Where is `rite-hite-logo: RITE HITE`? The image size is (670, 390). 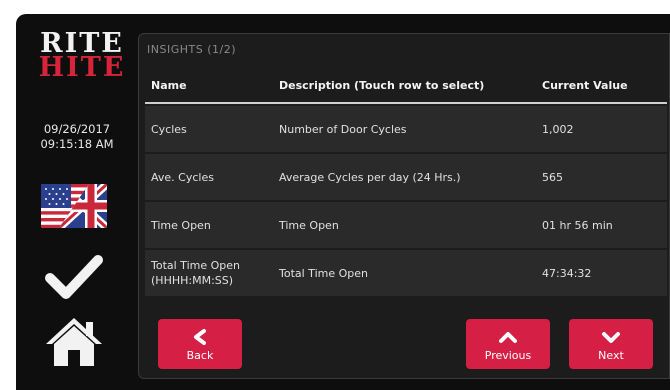
rite-hite-logo: RITE HITE is located at coordinates (82, 56).